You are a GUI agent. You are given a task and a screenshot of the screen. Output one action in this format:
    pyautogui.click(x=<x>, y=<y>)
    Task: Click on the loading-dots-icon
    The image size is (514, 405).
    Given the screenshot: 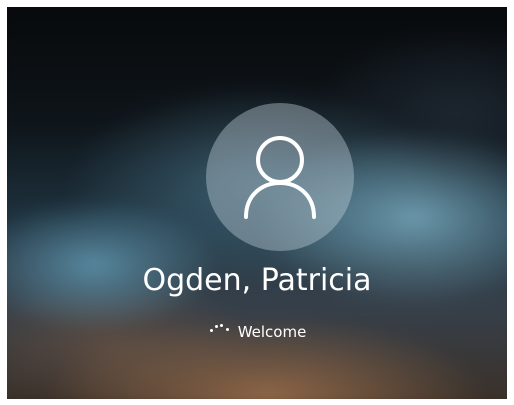 What is the action you would take?
    pyautogui.click(x=219, y=329)
    